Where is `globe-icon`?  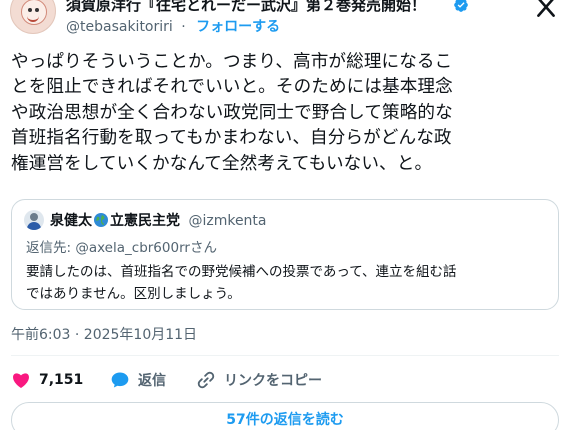
globe-icon is located at coordinates (101, 220).